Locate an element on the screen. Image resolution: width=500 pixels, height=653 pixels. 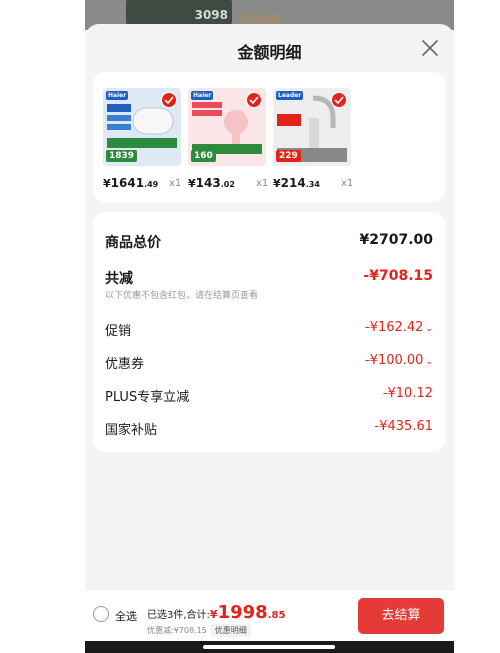
product-price: ¥1641.49 is located at coordinates (130, 183).